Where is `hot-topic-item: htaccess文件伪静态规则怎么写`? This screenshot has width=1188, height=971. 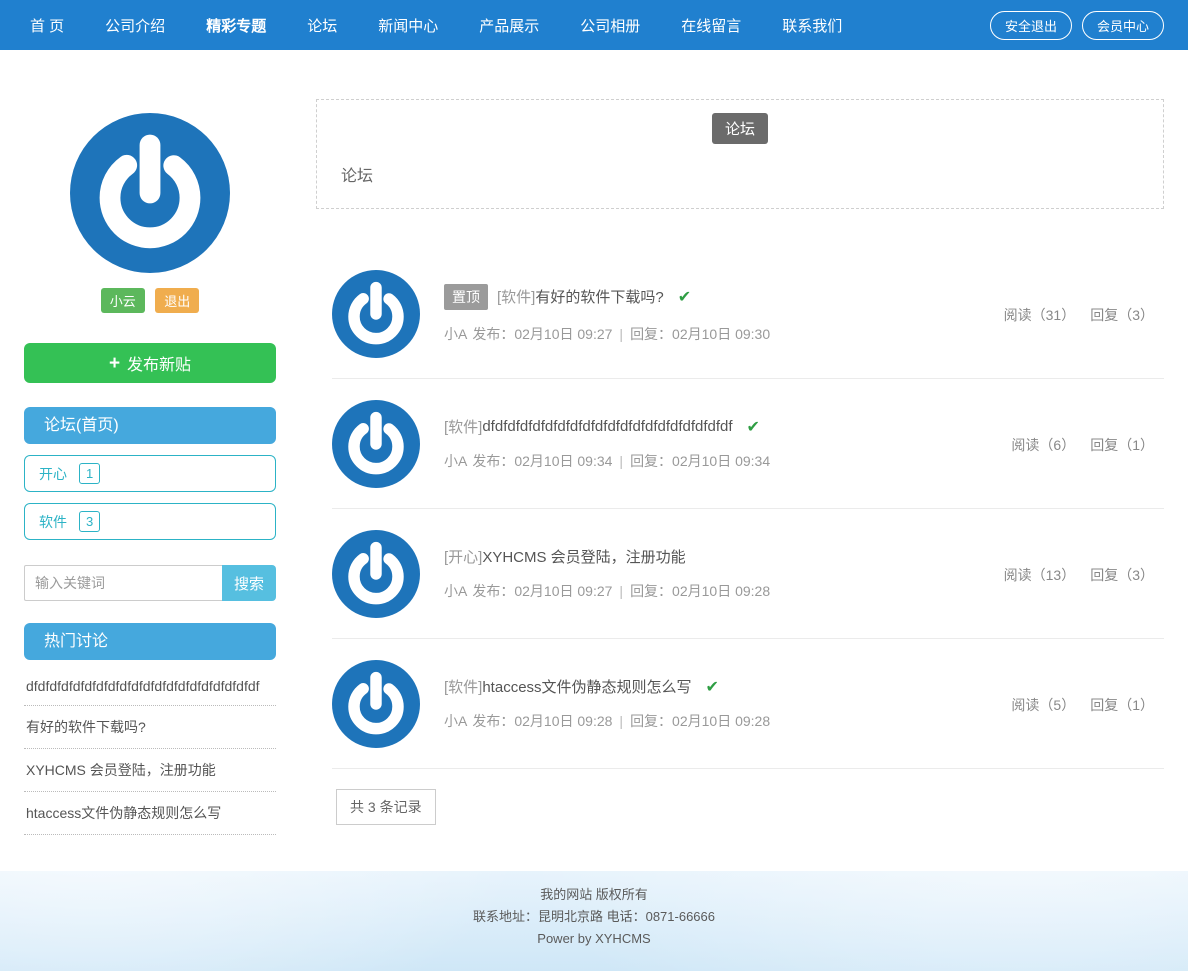 hot-topic-item: htaccess文件伪静态规则怎么写 is located at coordinates (150, 813).